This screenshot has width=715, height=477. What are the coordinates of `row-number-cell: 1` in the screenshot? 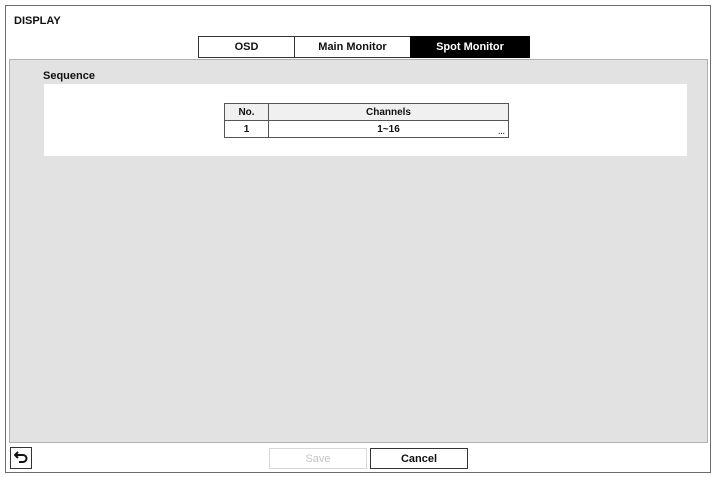 It's located at (246, 129).